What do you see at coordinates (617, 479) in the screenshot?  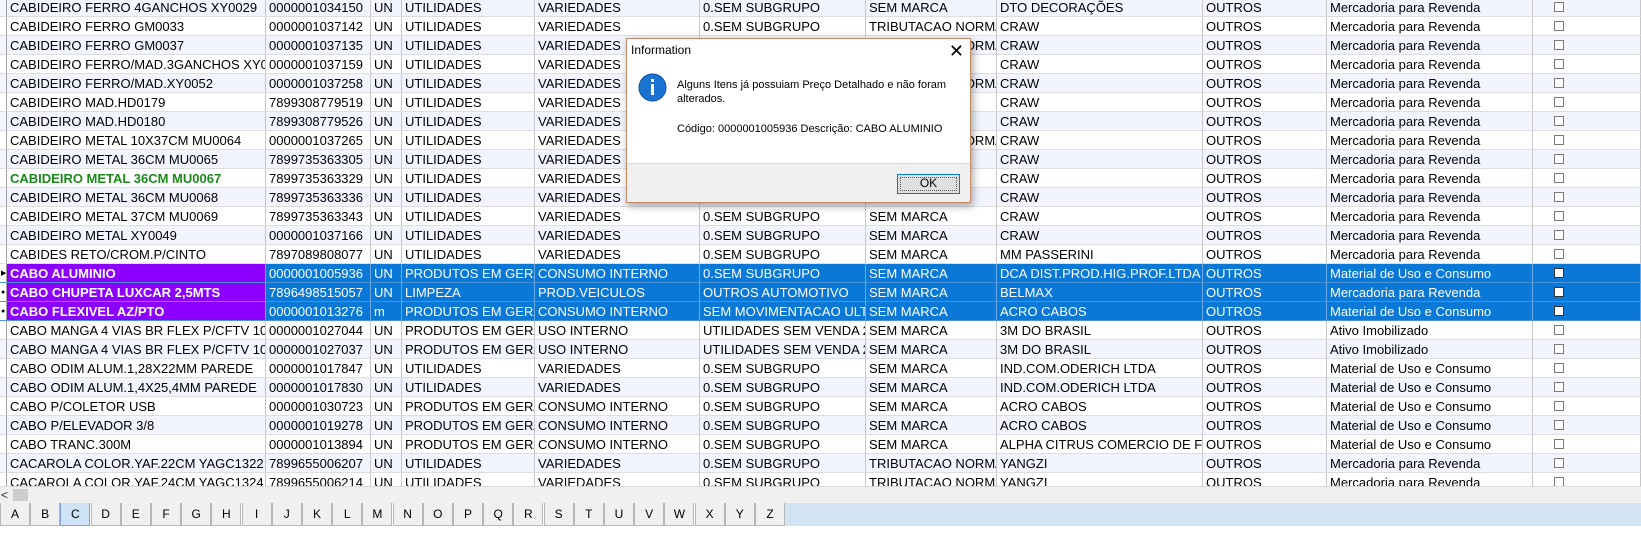 I see `cell-subgroup: VARIEDADES` at bounding box center [617, 479].